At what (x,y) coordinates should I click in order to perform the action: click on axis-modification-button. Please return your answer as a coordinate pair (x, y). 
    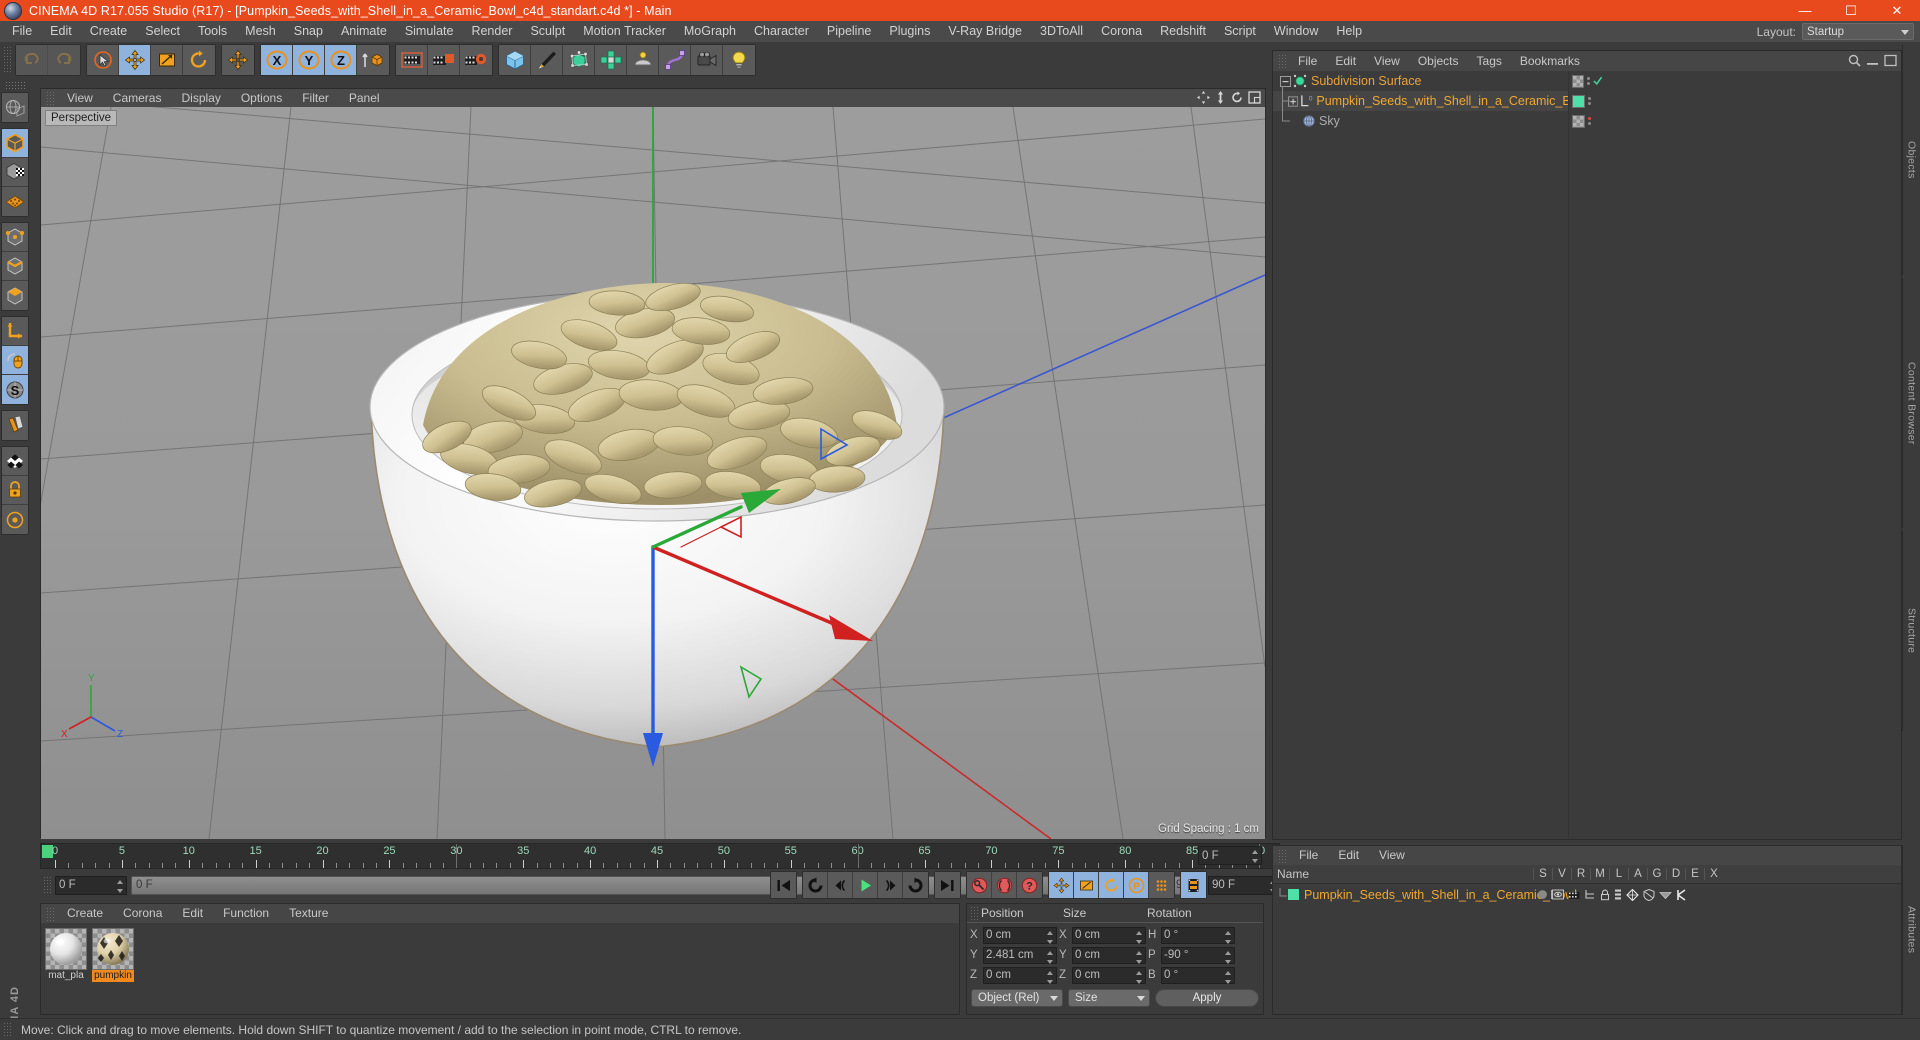
    Looking at the image, I should click on (15, 331).